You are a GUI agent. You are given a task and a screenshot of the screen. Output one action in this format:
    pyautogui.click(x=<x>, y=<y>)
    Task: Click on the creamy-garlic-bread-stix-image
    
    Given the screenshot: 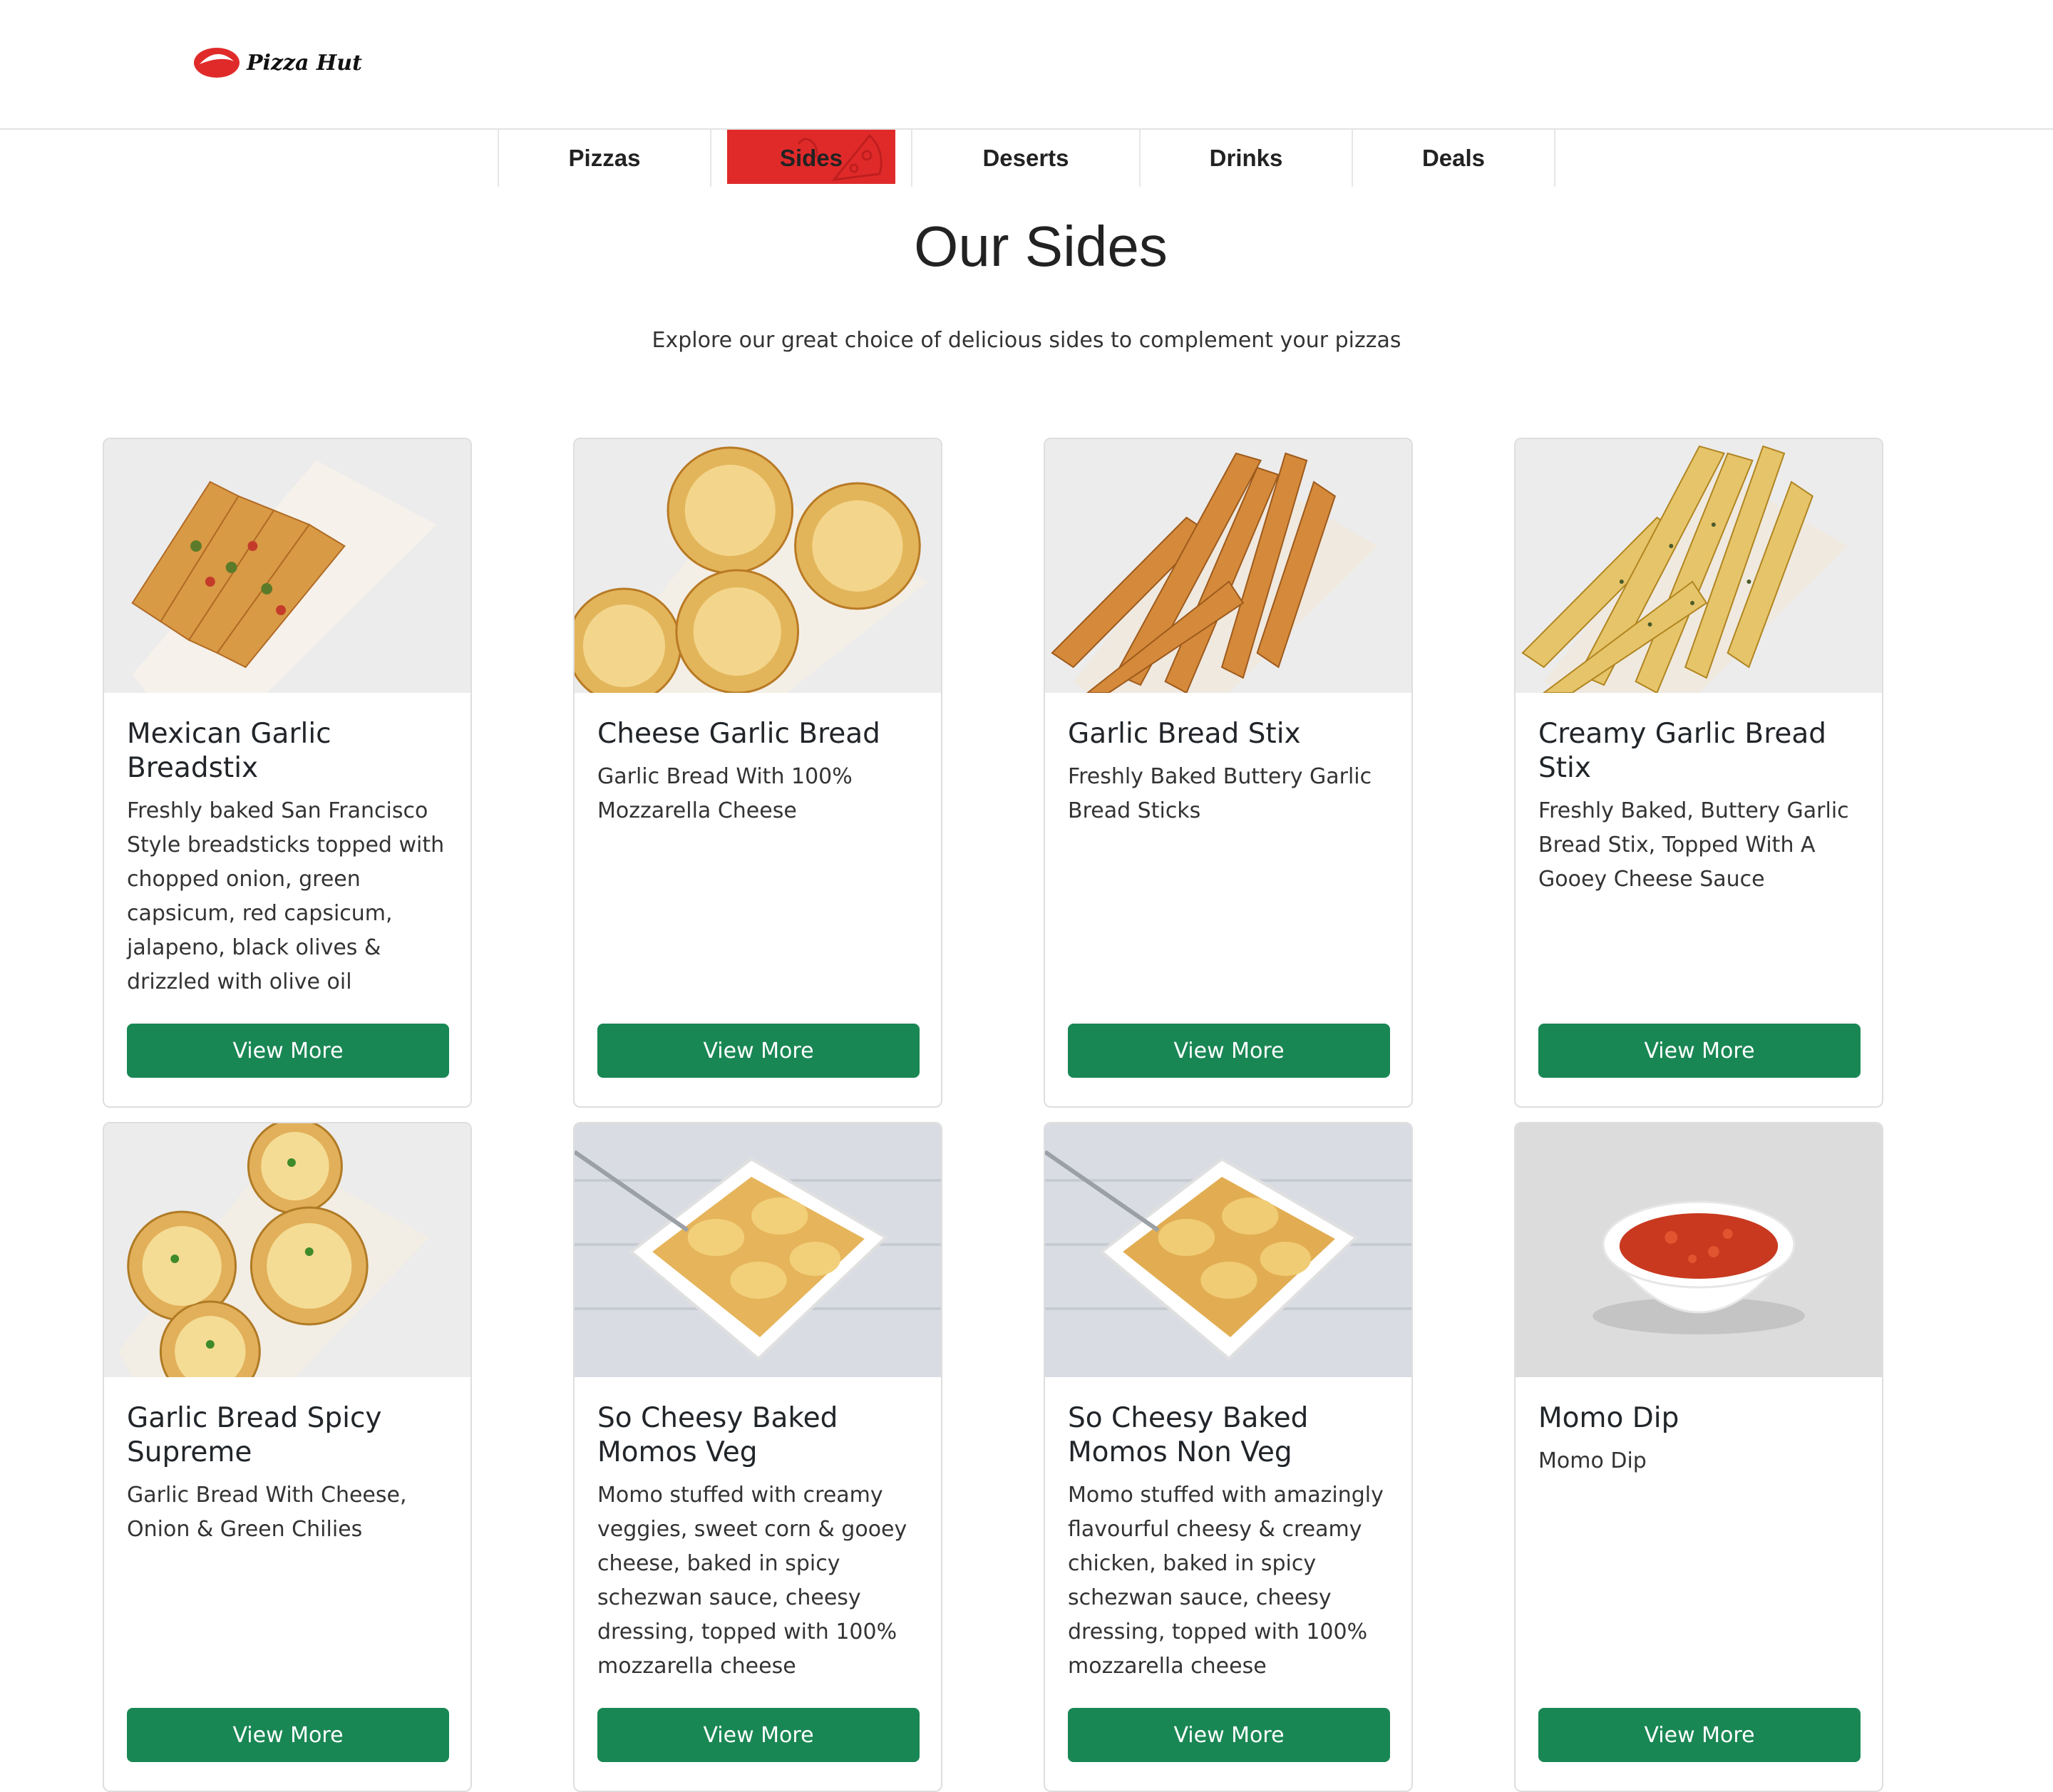 What is the action you would take?
    pyautogui.click(x=1699, y=566)
    